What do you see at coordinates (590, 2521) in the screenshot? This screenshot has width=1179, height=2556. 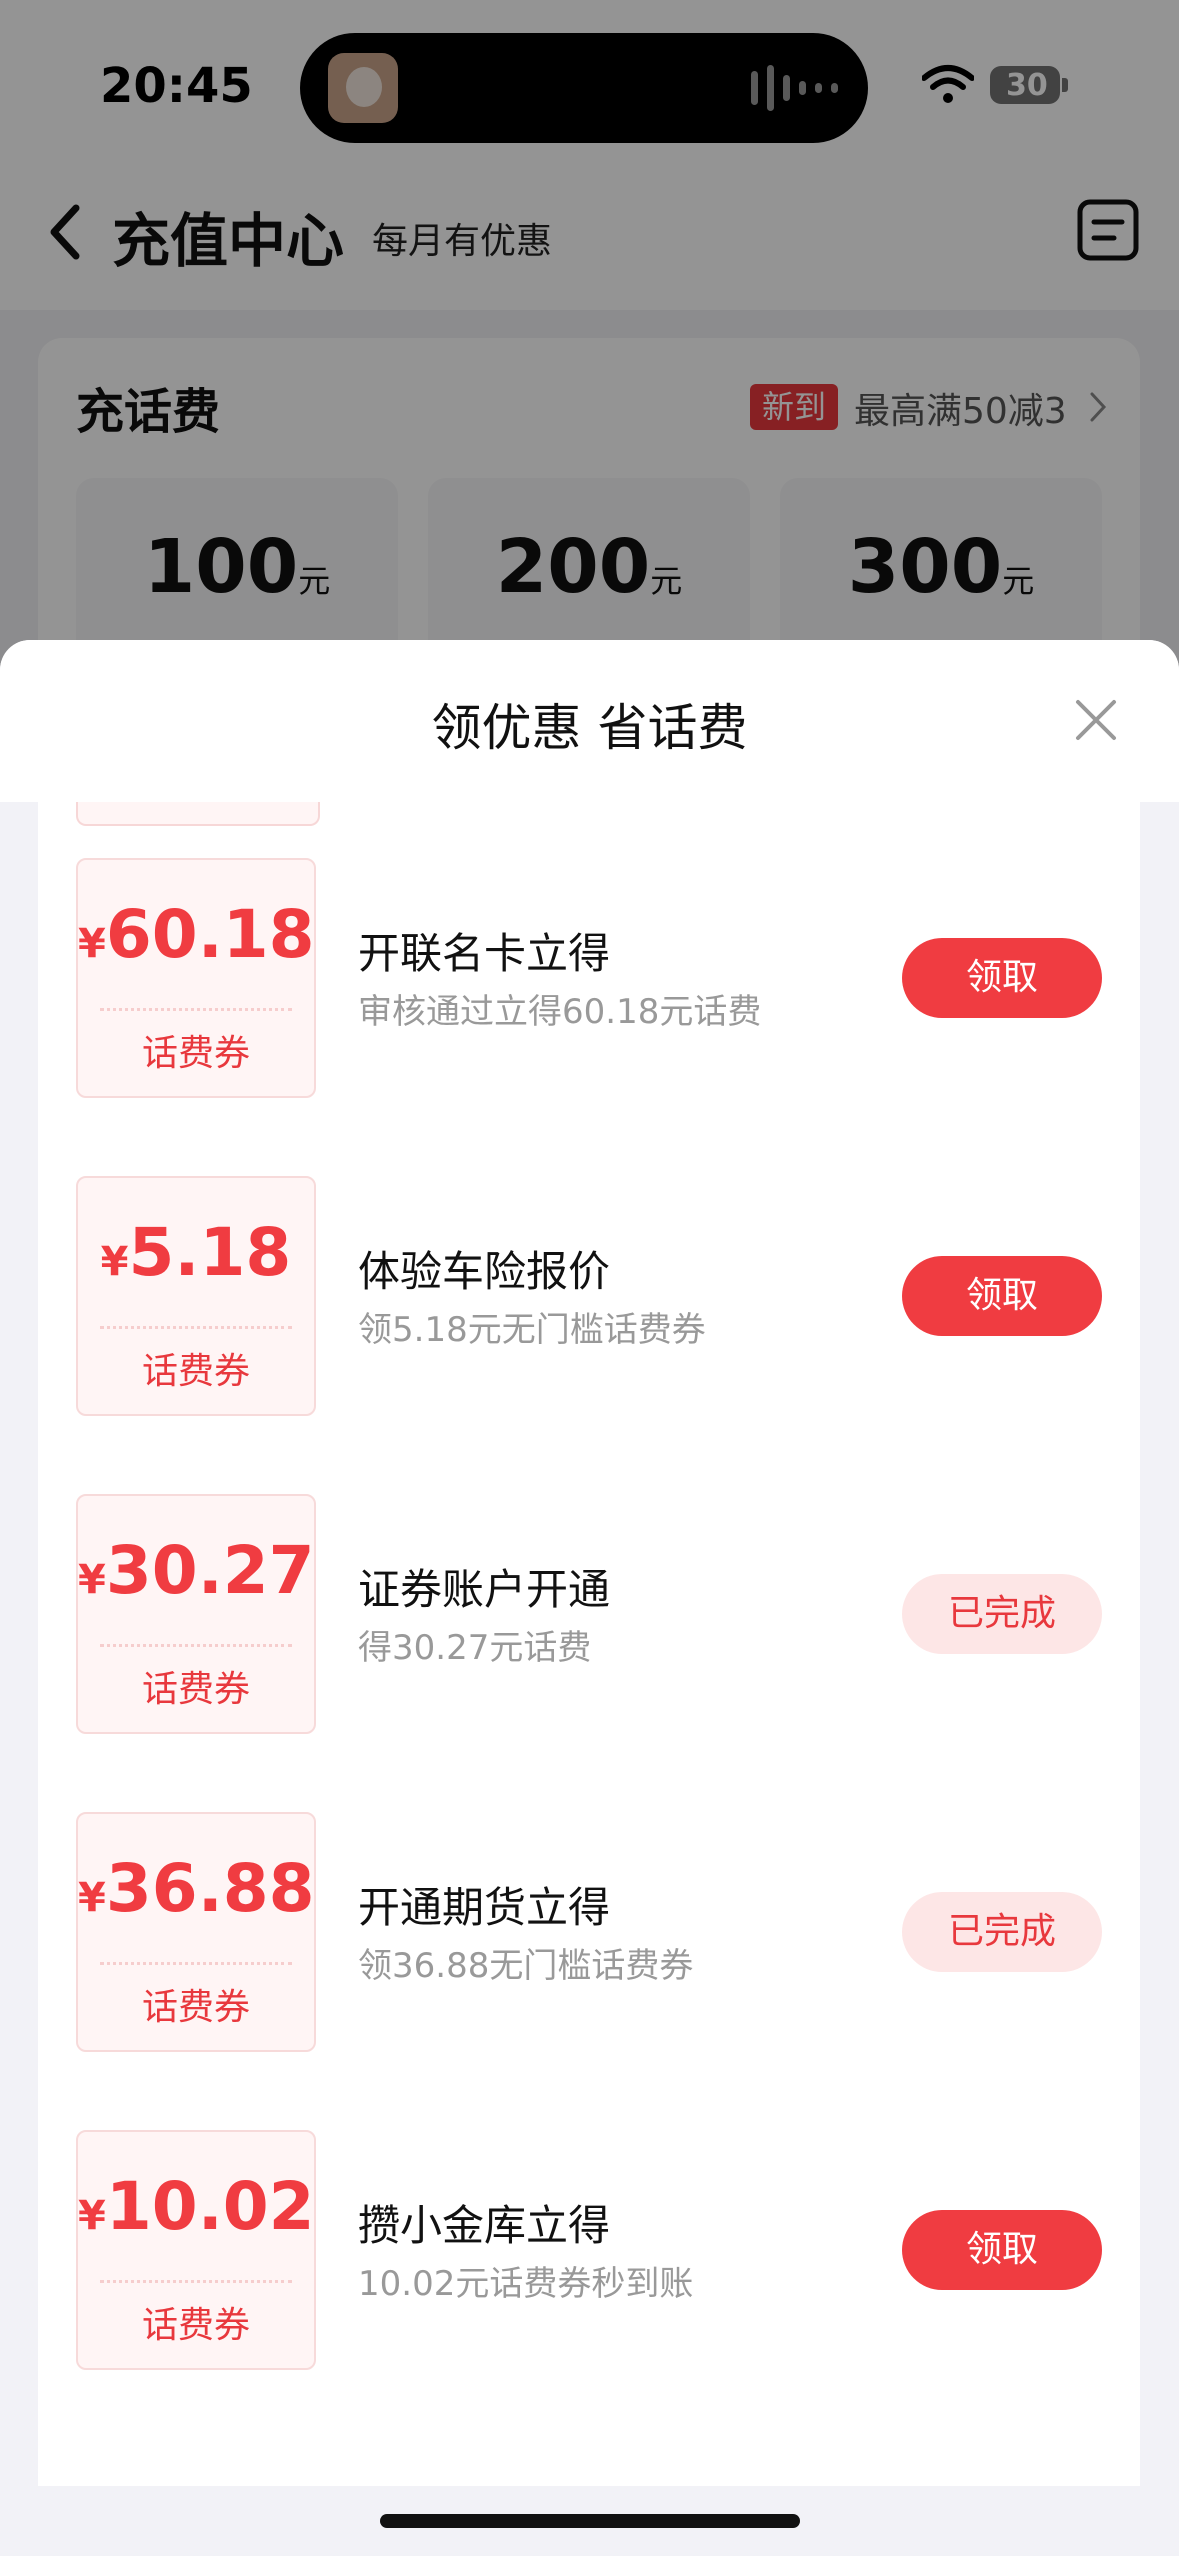 I see `home-indicator` at bounding box center [590, 2521].